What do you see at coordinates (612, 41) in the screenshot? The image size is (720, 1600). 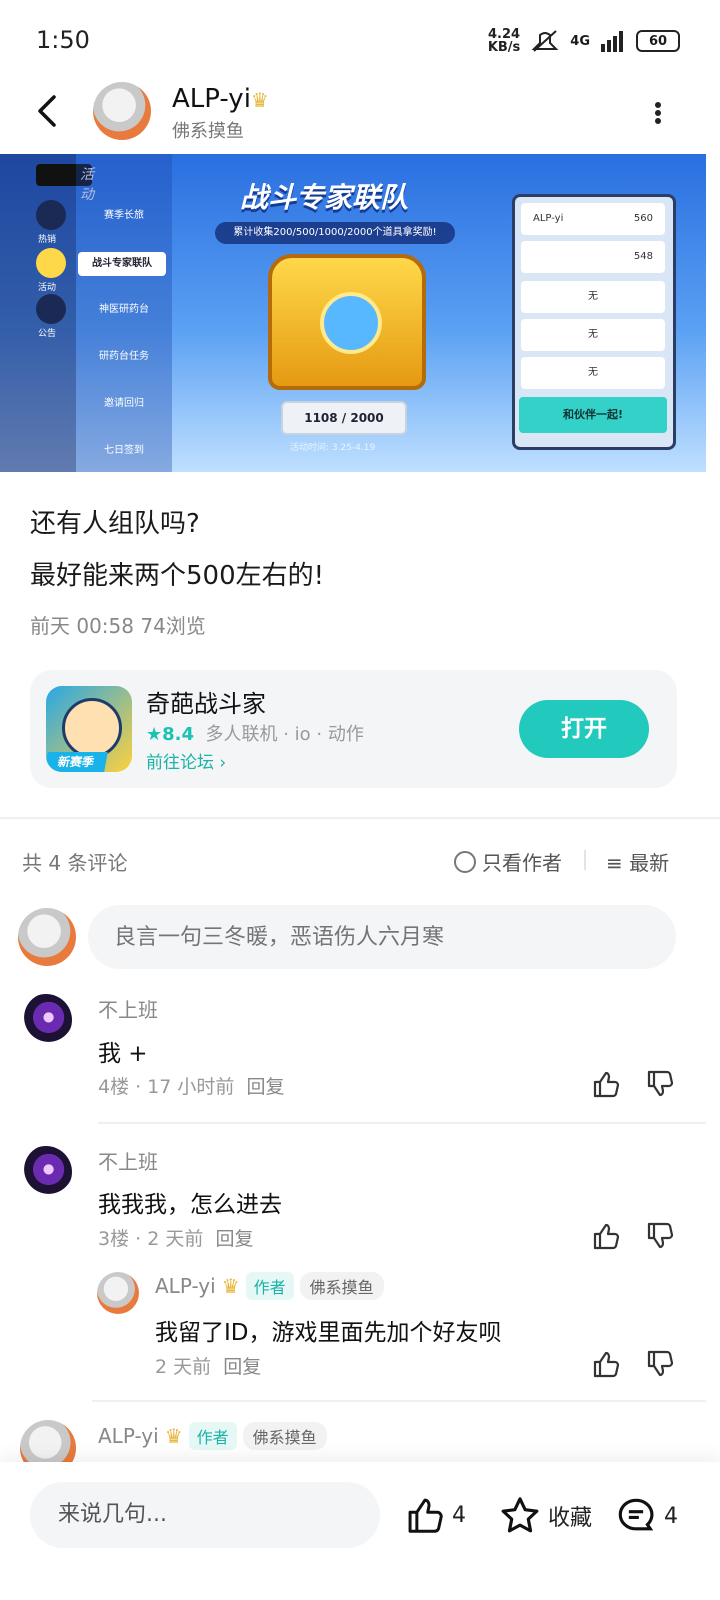 I see `signal-icon` at bounding box center [612, 41].